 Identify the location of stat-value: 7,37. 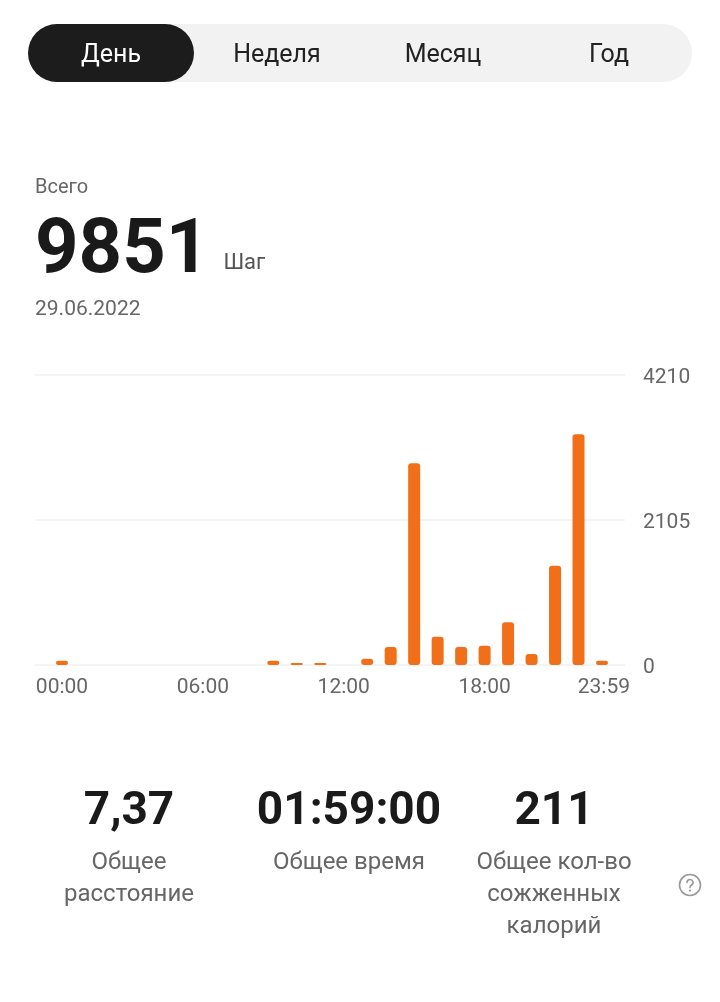
(129, 808).